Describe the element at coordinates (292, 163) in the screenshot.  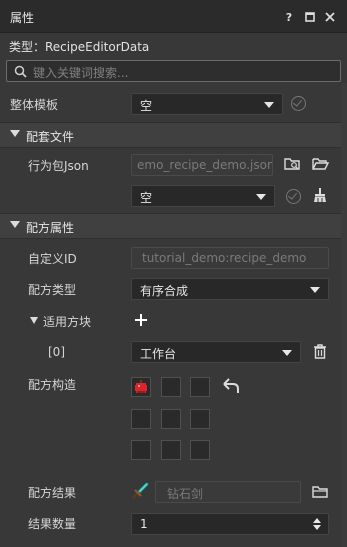
I see `folder-search-icon` at that location.